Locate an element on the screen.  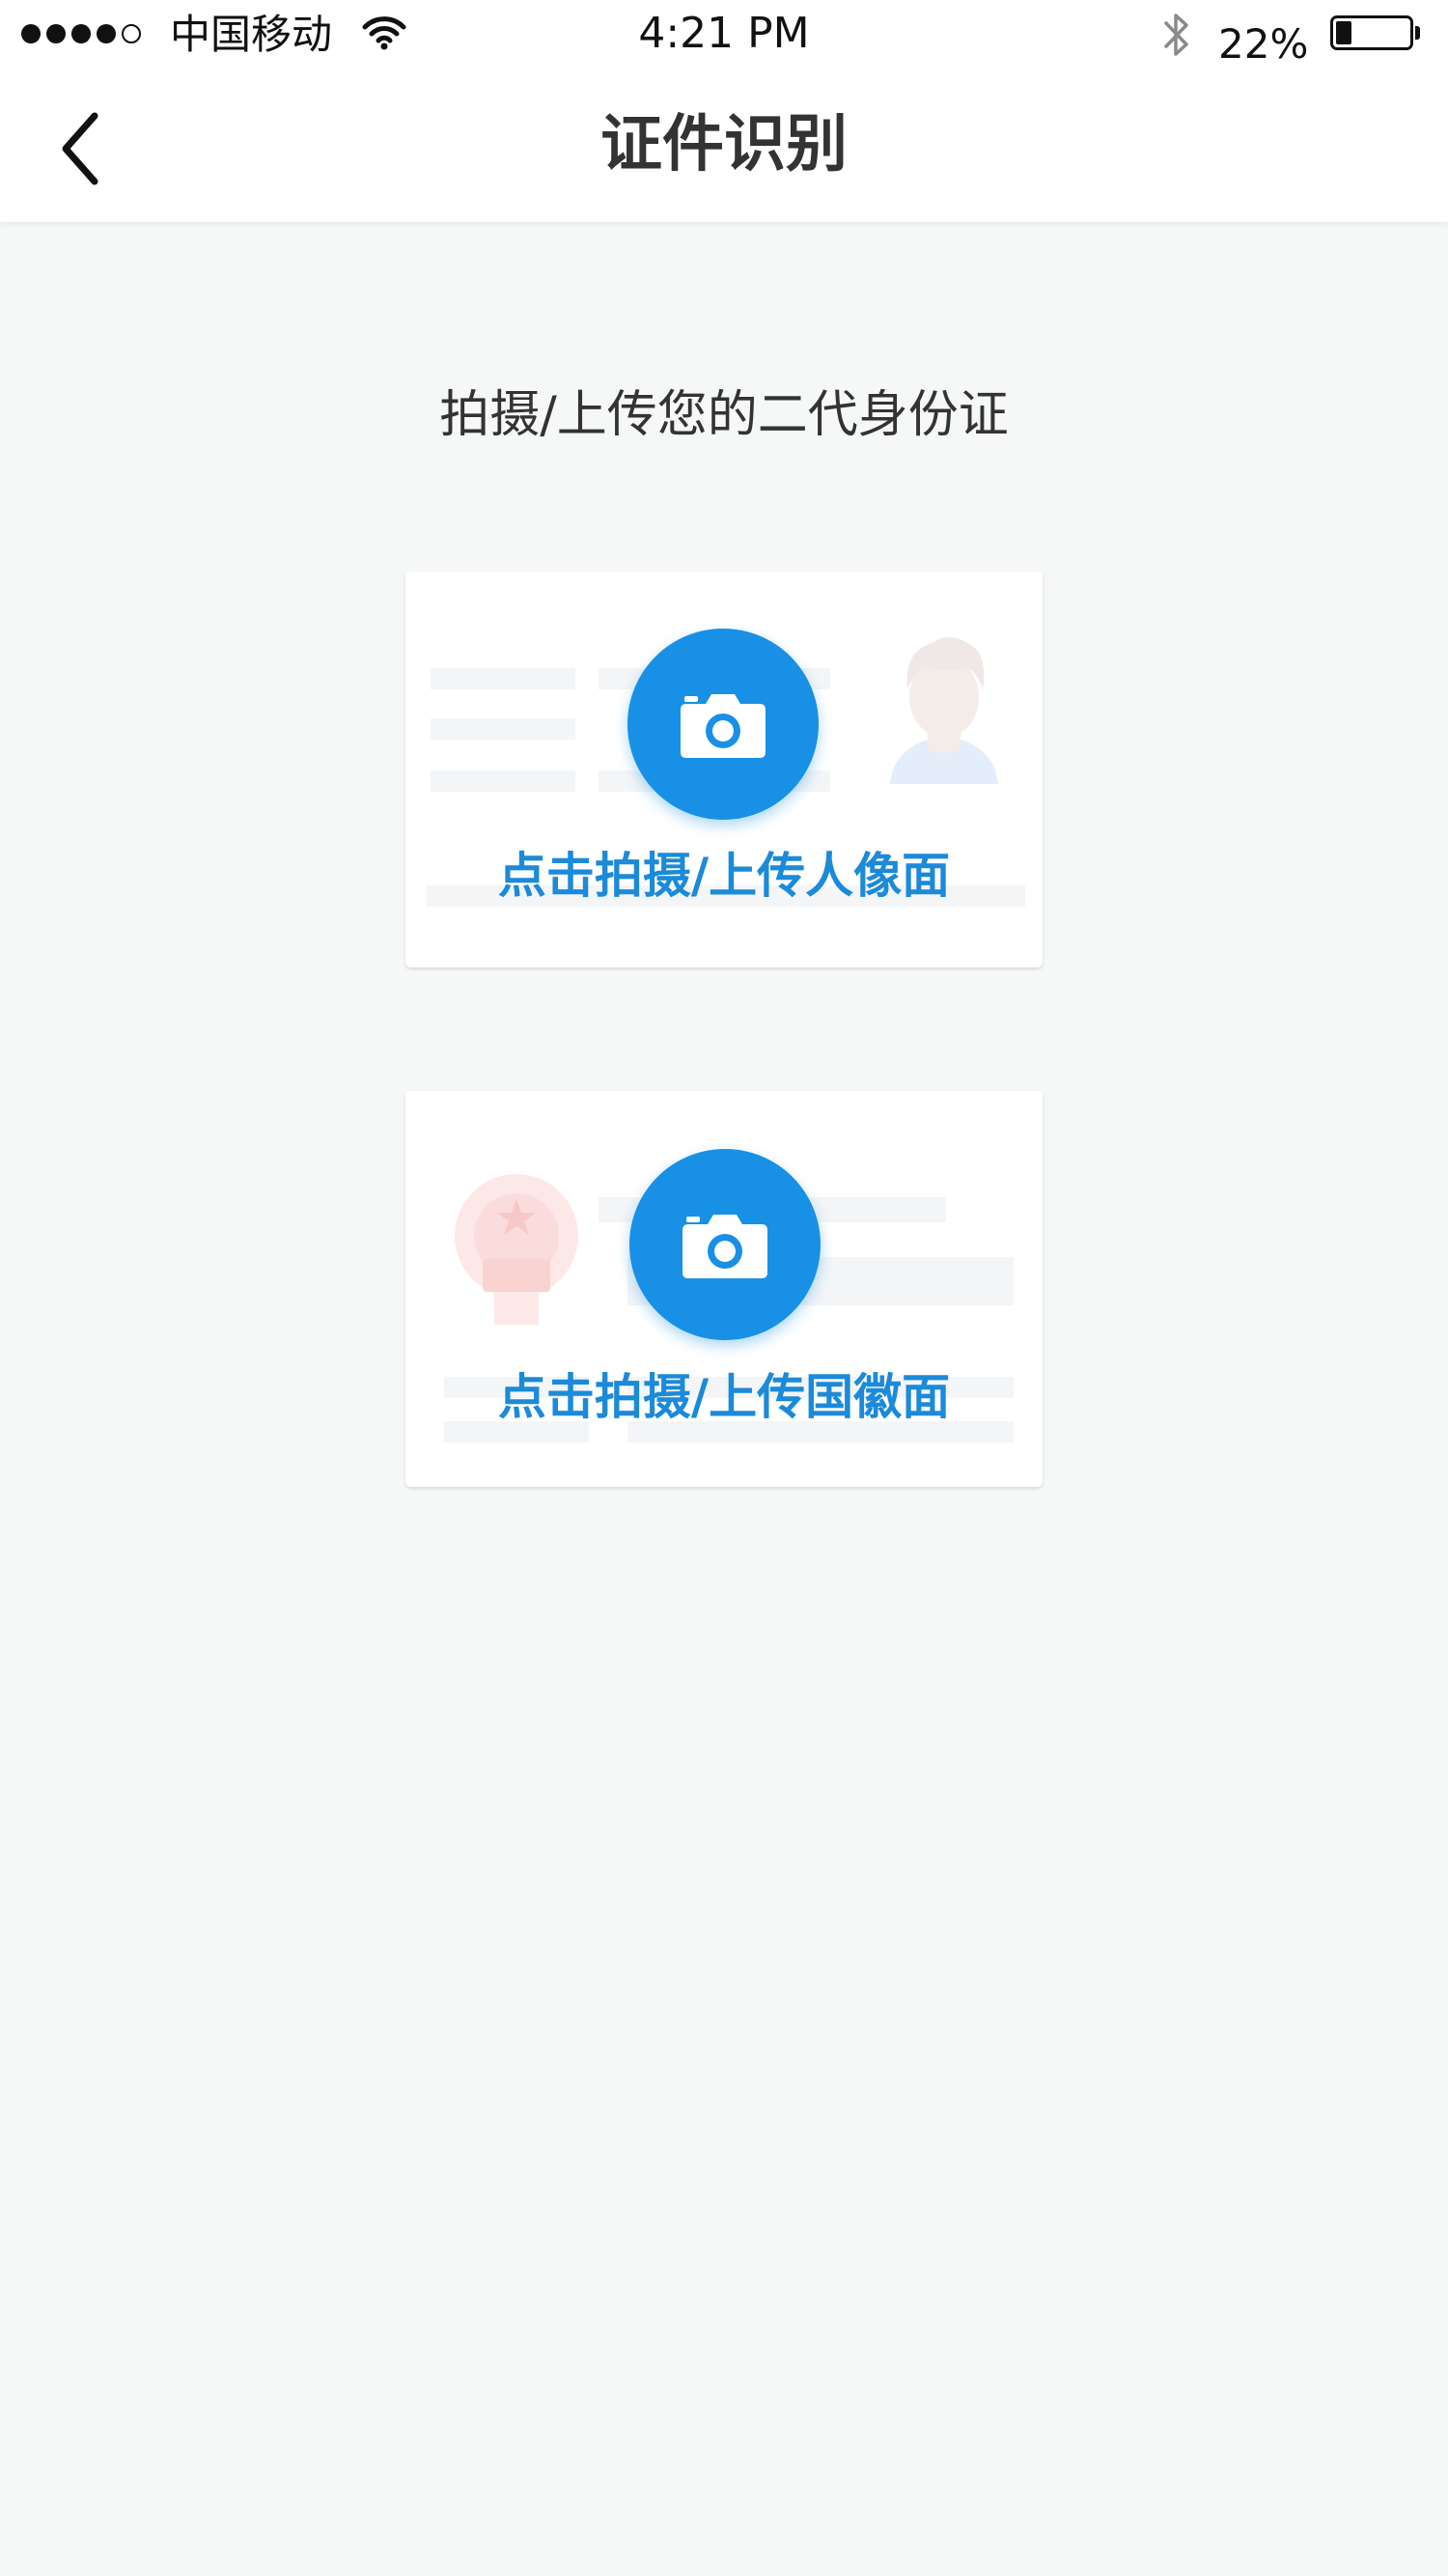
upload-portrait-side-card: 点击拍摄/上传人像面 is located at coordinates (724, 770).